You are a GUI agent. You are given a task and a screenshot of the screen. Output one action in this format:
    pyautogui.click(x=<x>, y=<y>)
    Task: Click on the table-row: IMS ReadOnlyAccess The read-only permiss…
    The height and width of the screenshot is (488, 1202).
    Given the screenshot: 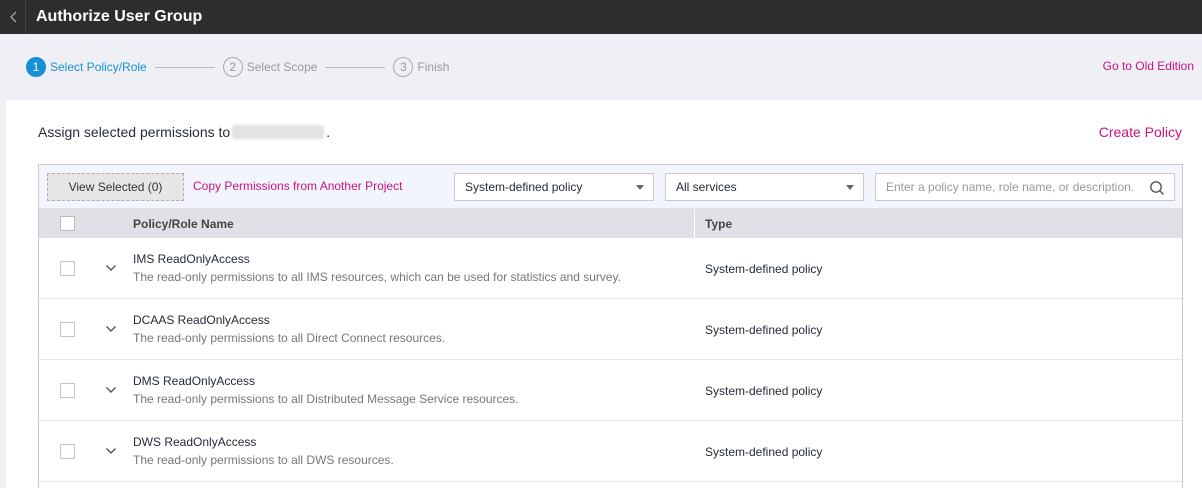 What is the action you would take?
    pyautogui.click(x=610, y=268)
    